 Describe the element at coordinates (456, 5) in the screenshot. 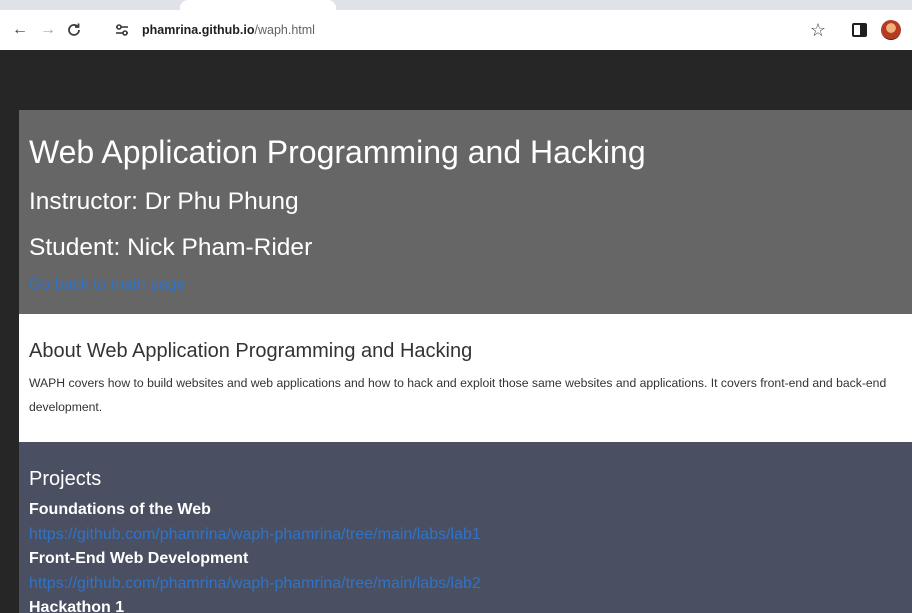

I see `tab-strip` at that location.